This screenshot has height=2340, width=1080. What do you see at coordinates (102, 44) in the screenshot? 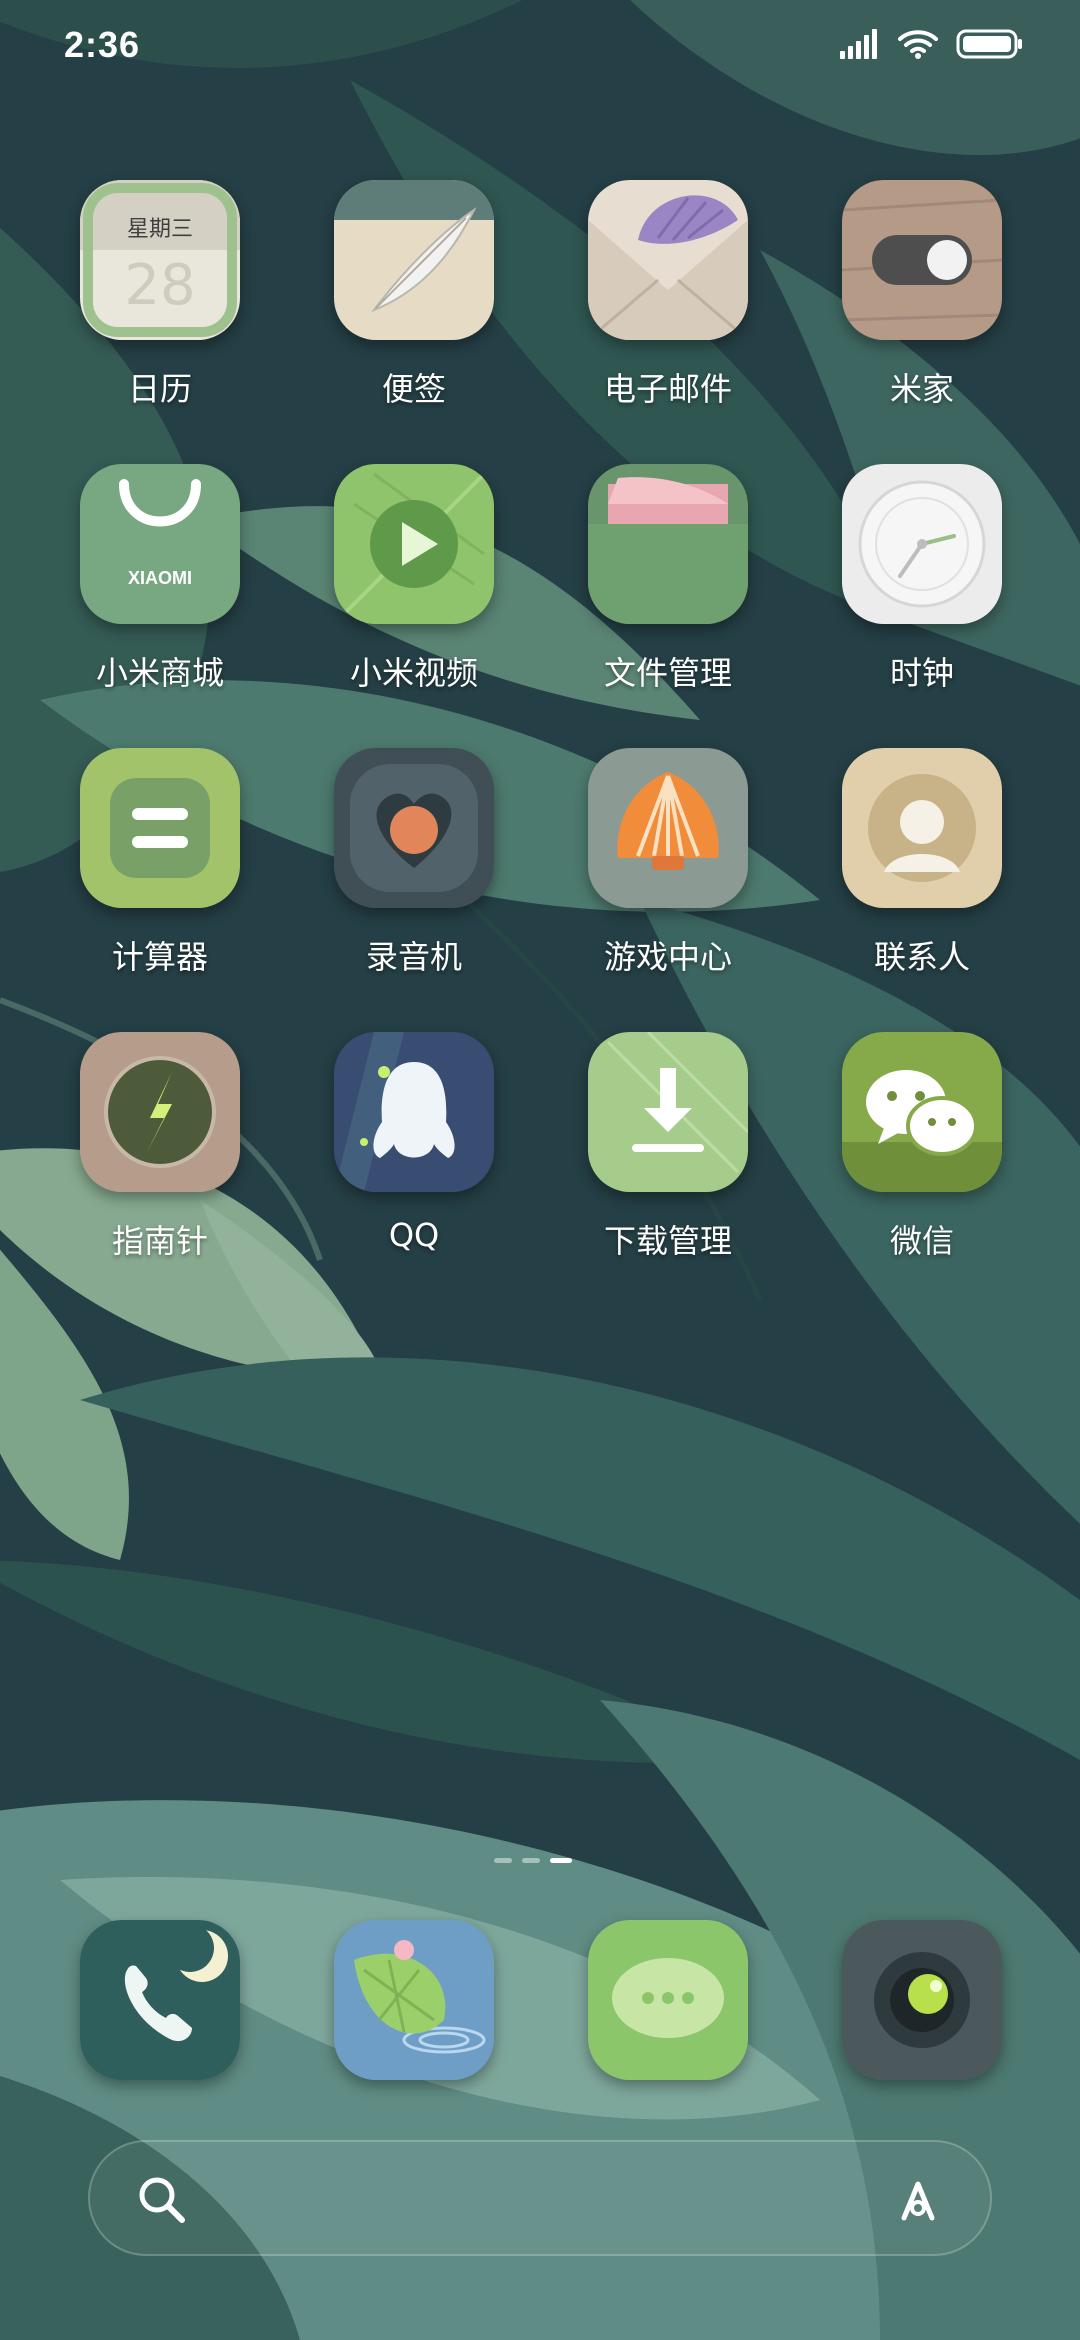
I see `status-time: 2:36` at bounding box center [102, 44].